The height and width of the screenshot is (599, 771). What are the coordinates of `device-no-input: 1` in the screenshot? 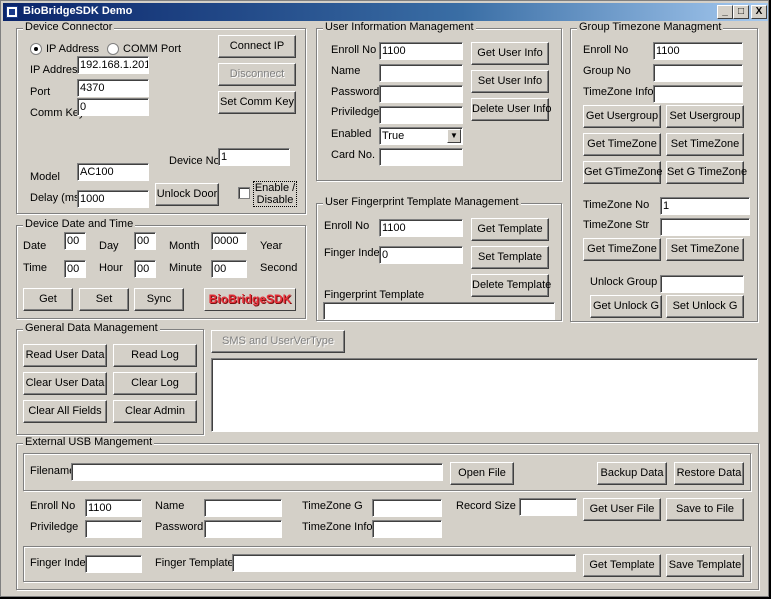 It's located at (254, 157).